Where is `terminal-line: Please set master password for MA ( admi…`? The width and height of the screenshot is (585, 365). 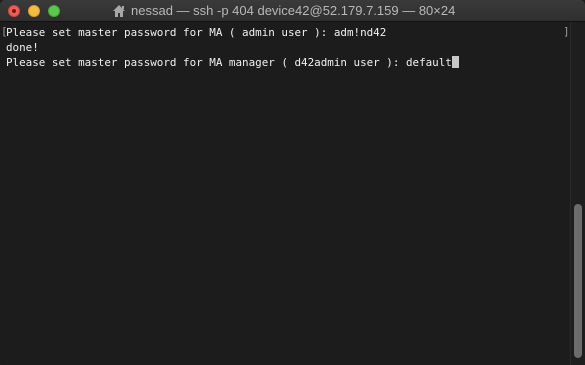
terminal-line: Please set master password for MA ( admi… is located at coordinates (196, 32).